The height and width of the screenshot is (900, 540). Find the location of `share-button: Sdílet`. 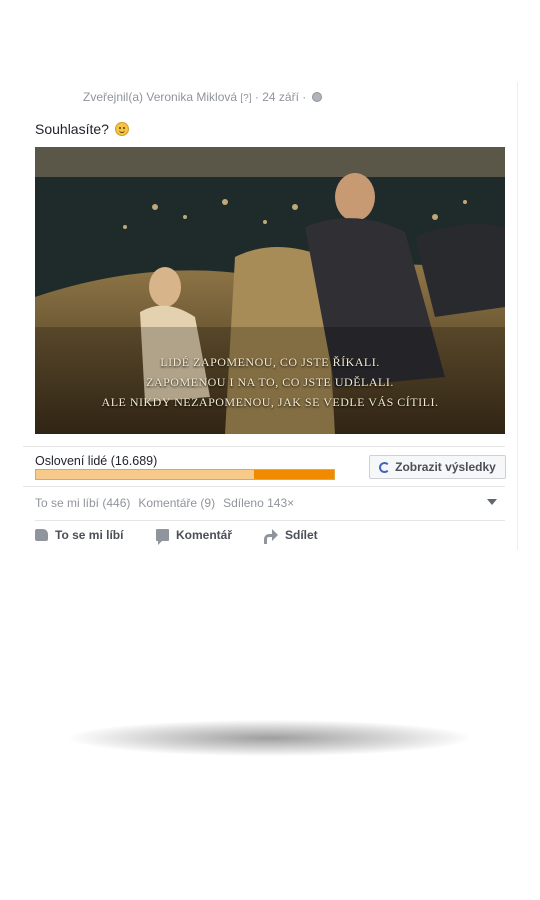

share-button: Sdílet is located at coordinates (291, 536).